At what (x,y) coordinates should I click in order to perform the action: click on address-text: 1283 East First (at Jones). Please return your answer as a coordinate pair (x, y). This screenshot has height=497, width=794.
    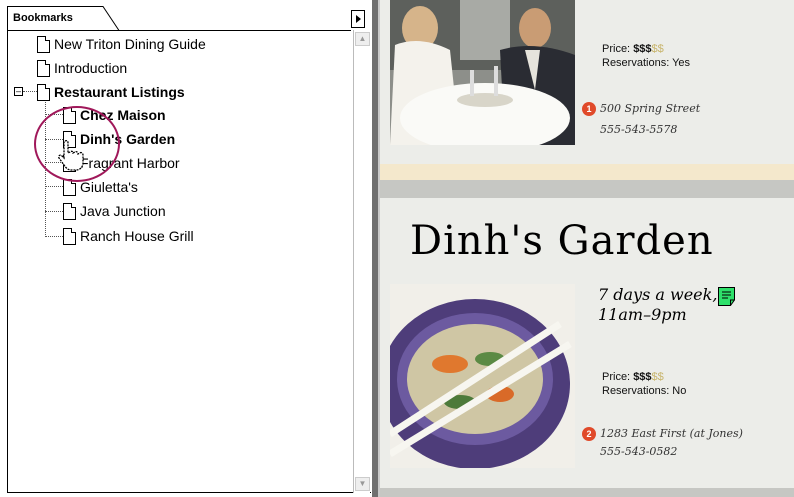
    Looking at the image, I should click on (671, 433).